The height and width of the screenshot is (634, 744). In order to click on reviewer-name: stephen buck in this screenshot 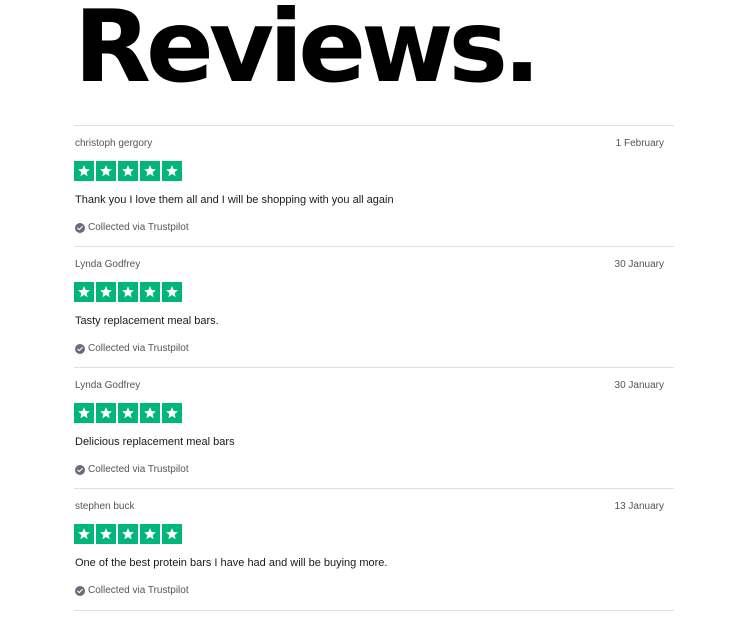, I will do `click(105, 506)`.